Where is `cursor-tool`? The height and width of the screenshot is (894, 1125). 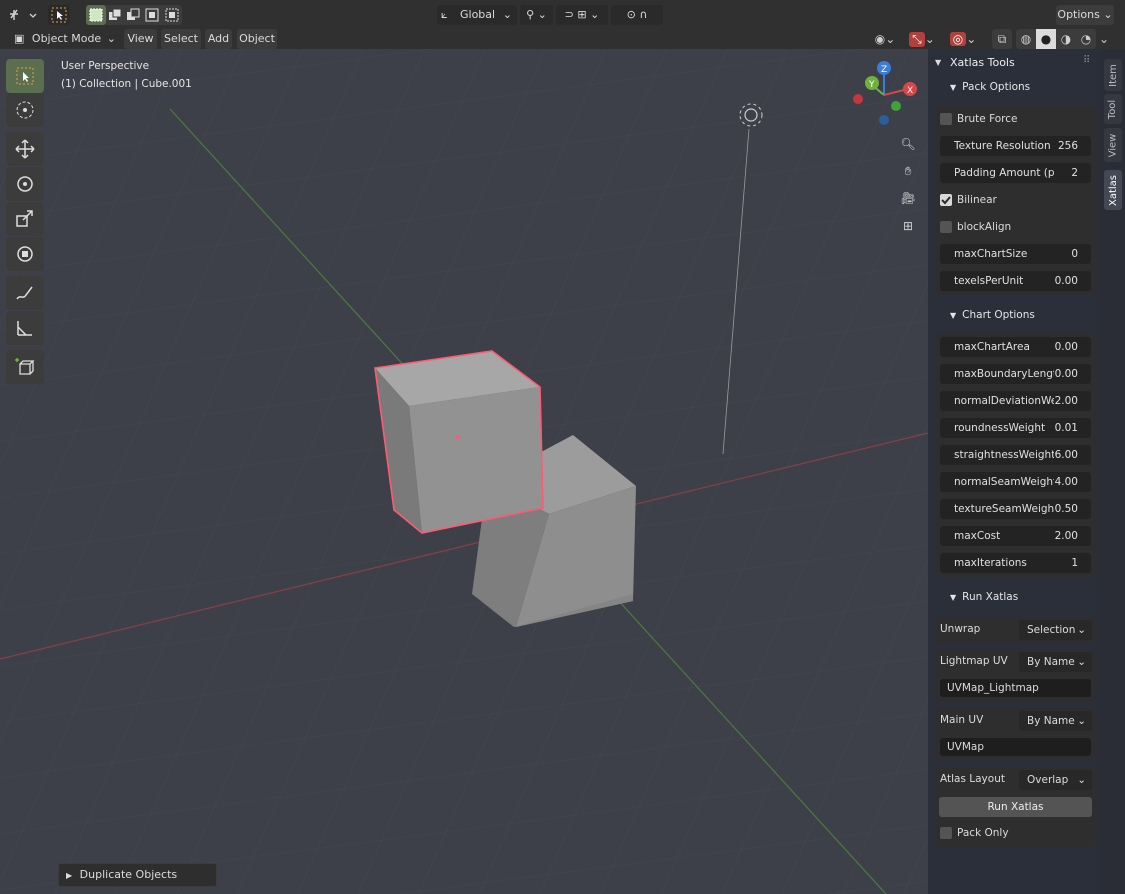
cursor-tool is located at coordinates (25, 110).